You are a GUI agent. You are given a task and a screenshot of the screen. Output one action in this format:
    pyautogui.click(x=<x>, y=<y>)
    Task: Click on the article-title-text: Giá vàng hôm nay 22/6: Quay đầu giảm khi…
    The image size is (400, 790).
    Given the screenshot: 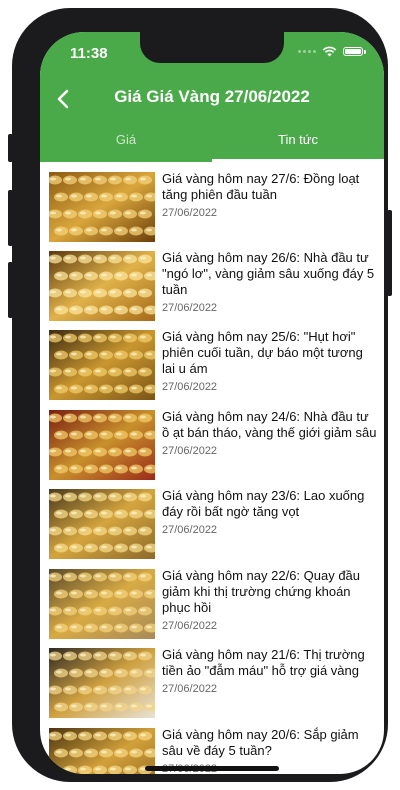 What is the action you would take?
    pyautogui.click(x=261, y=591)
    